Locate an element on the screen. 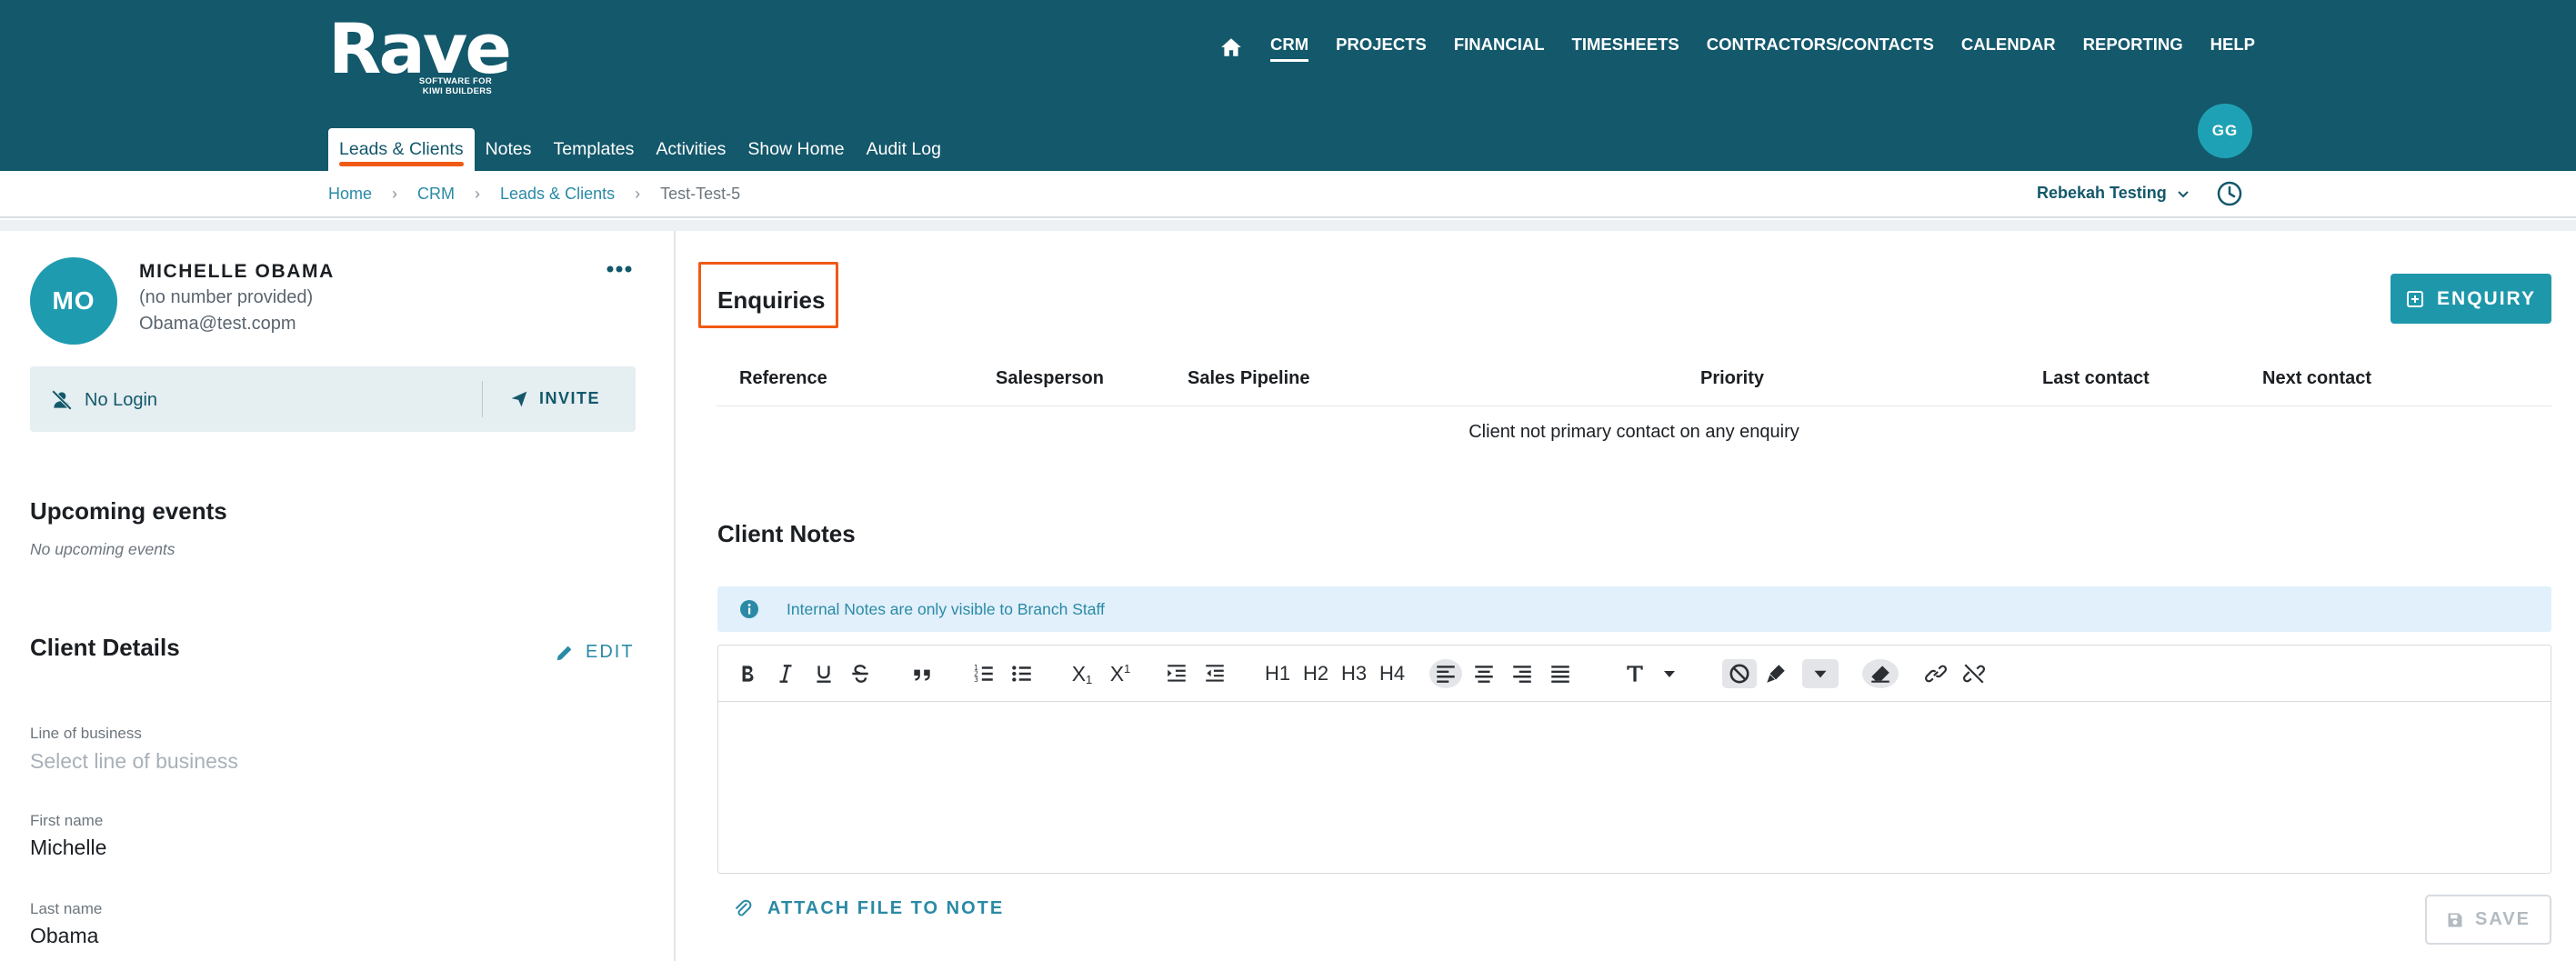 The image size is (2576, 961). align-left-icon is located at coordinates (1446, 674).